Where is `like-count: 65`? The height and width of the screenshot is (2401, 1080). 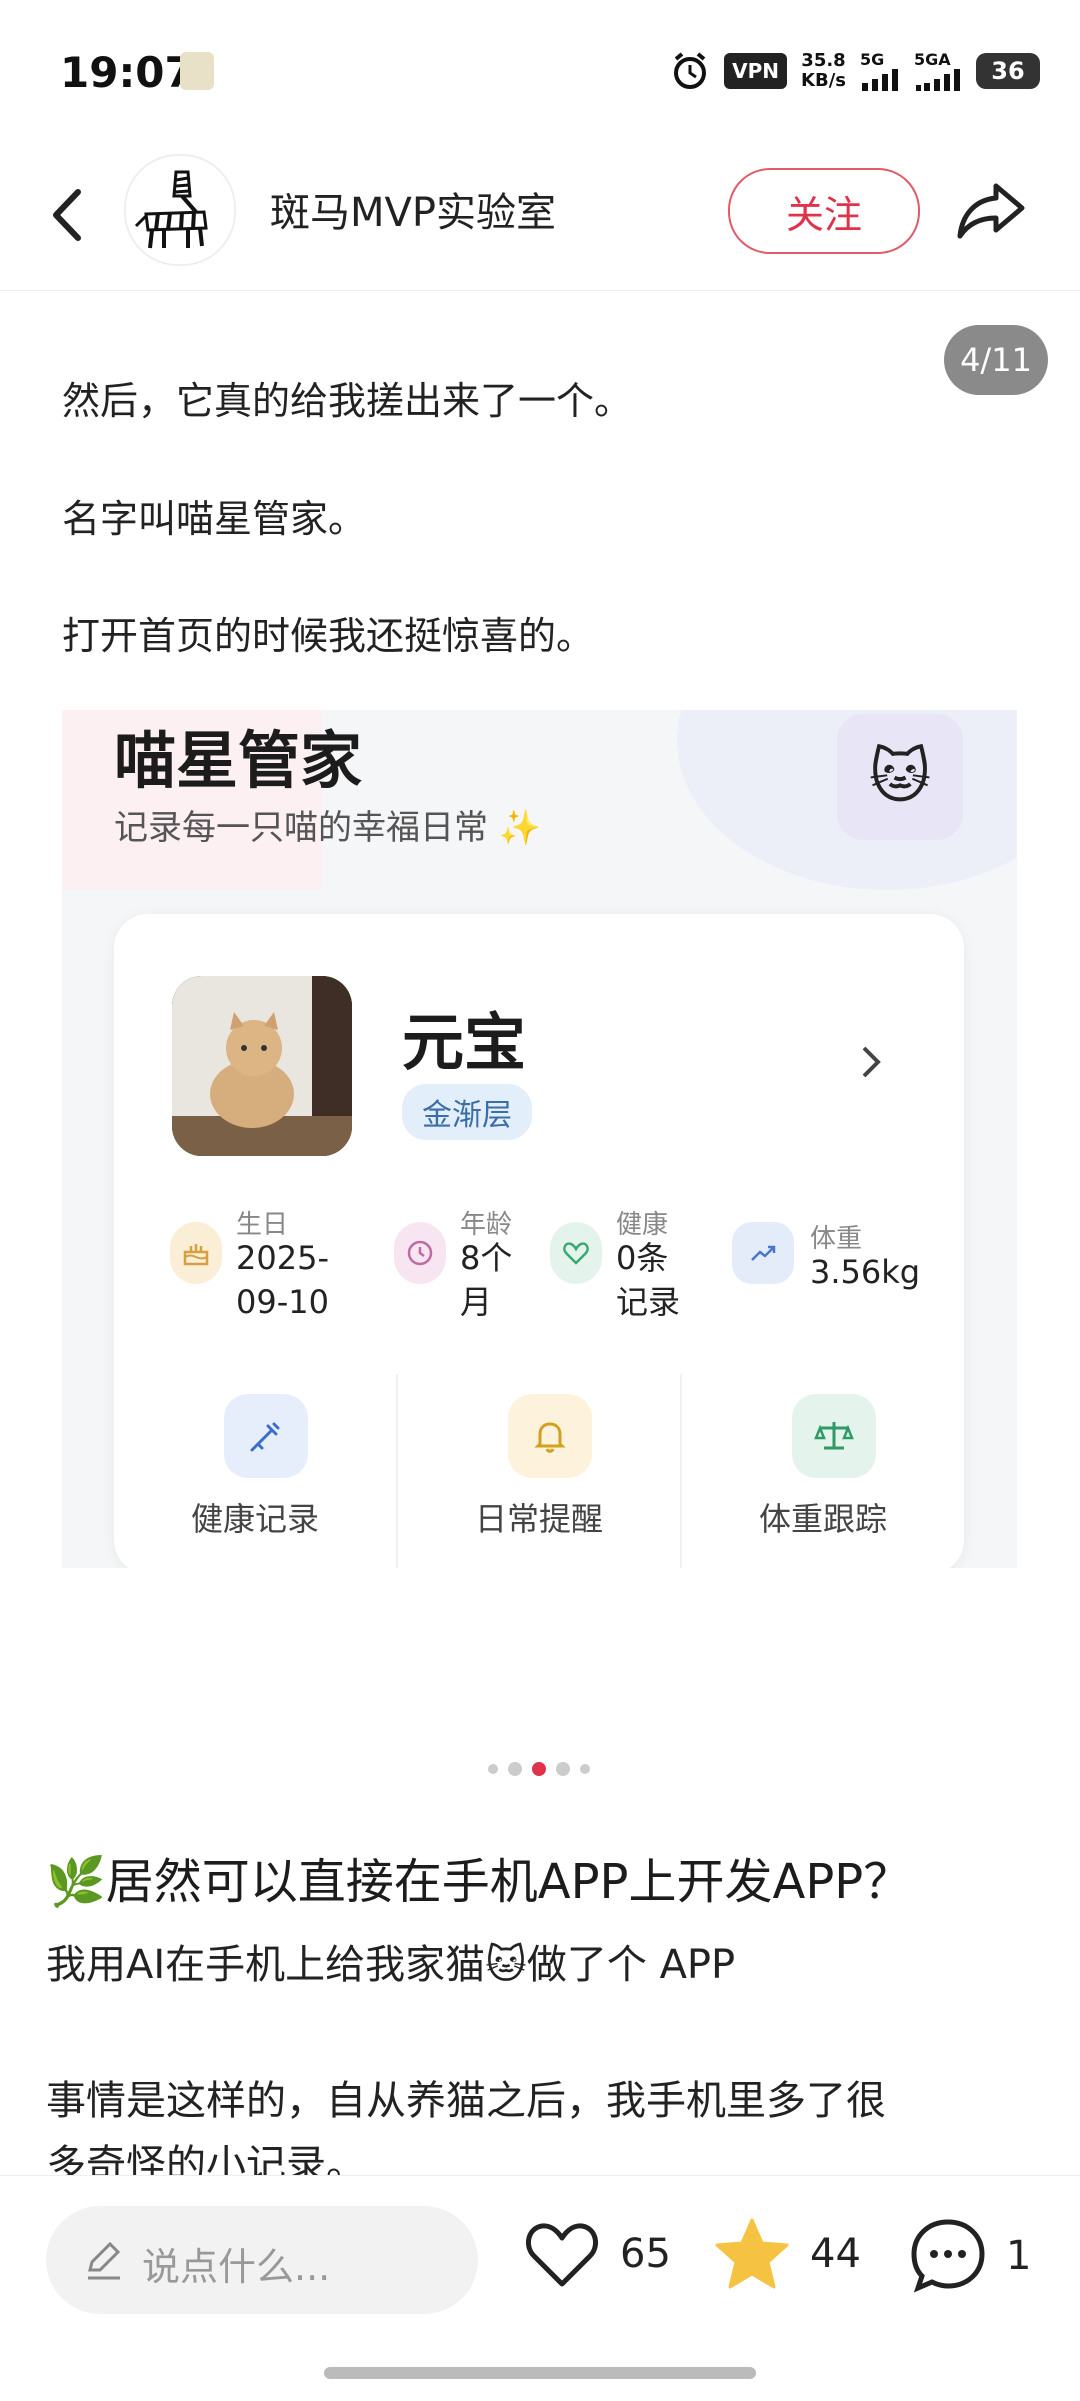
like-count: 65 is located at coordinates (645, 2254).